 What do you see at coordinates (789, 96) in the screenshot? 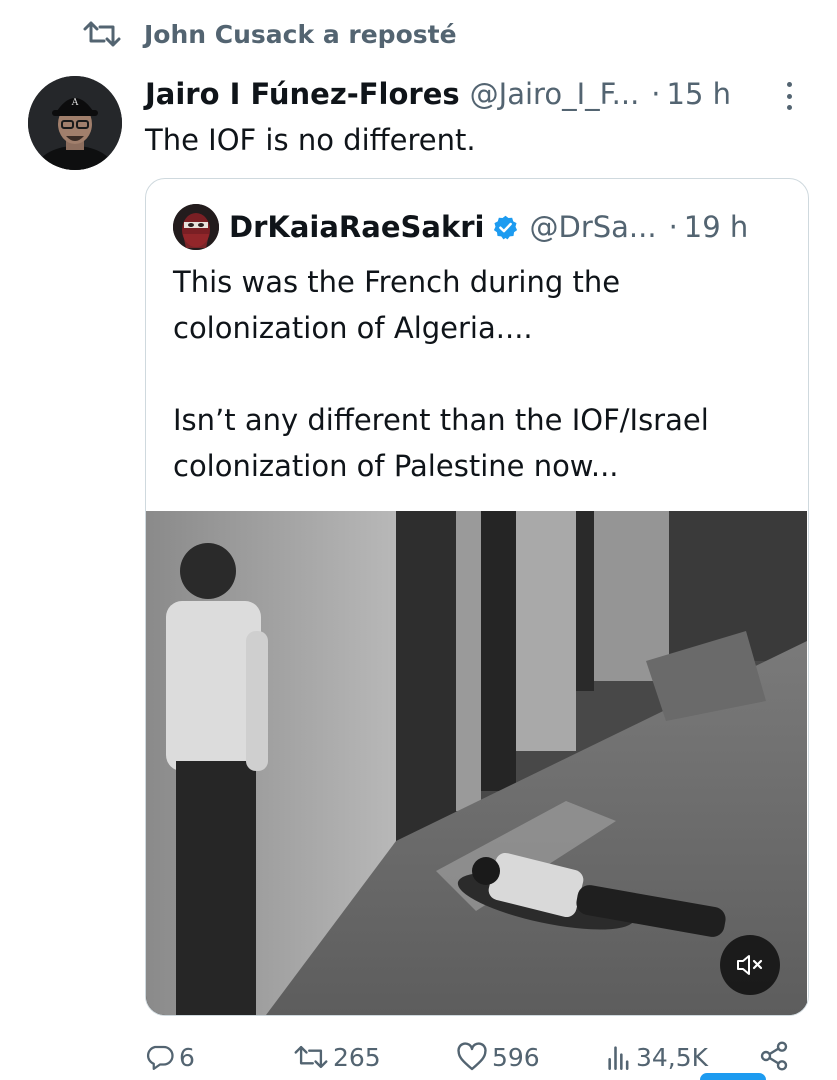
I see `more-options-icon` at bounding box center [789, 96].